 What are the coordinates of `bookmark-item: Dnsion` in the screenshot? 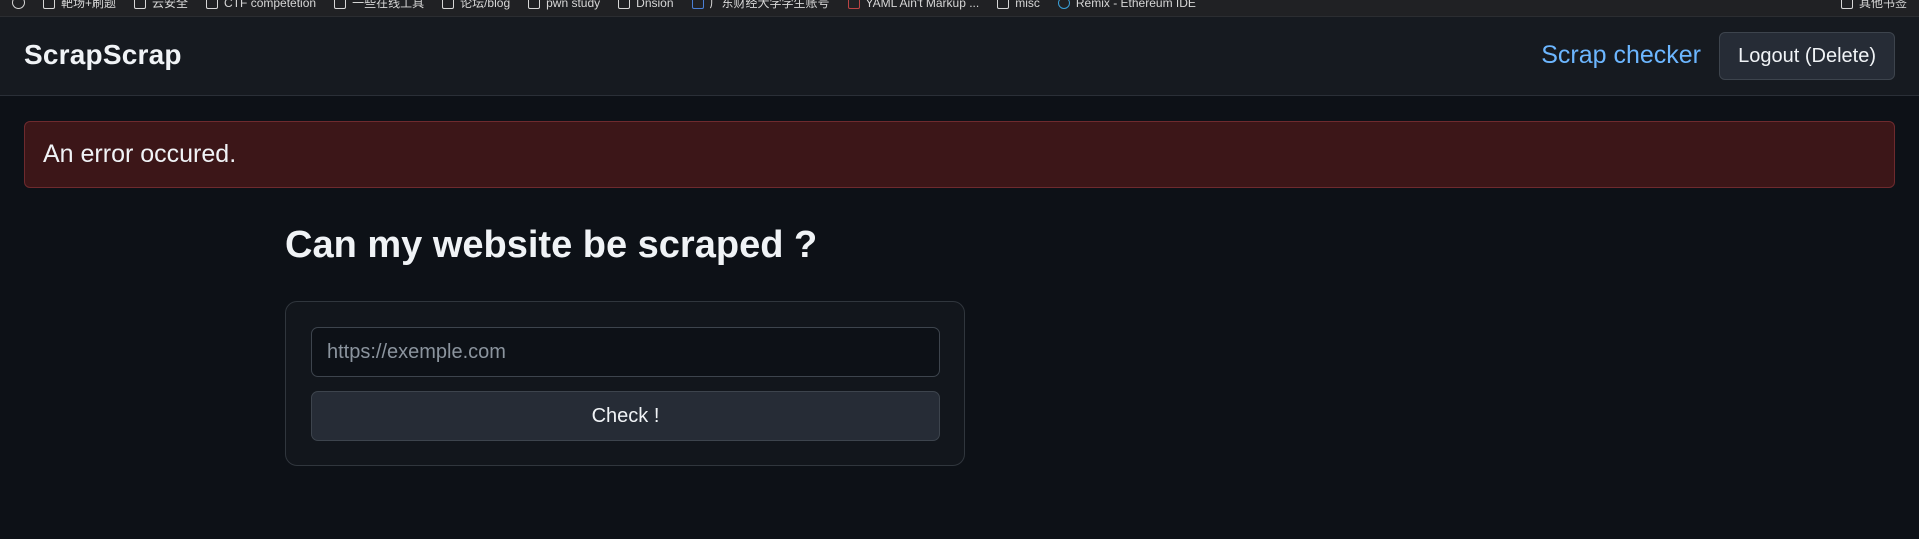 It's located at (646, 5).